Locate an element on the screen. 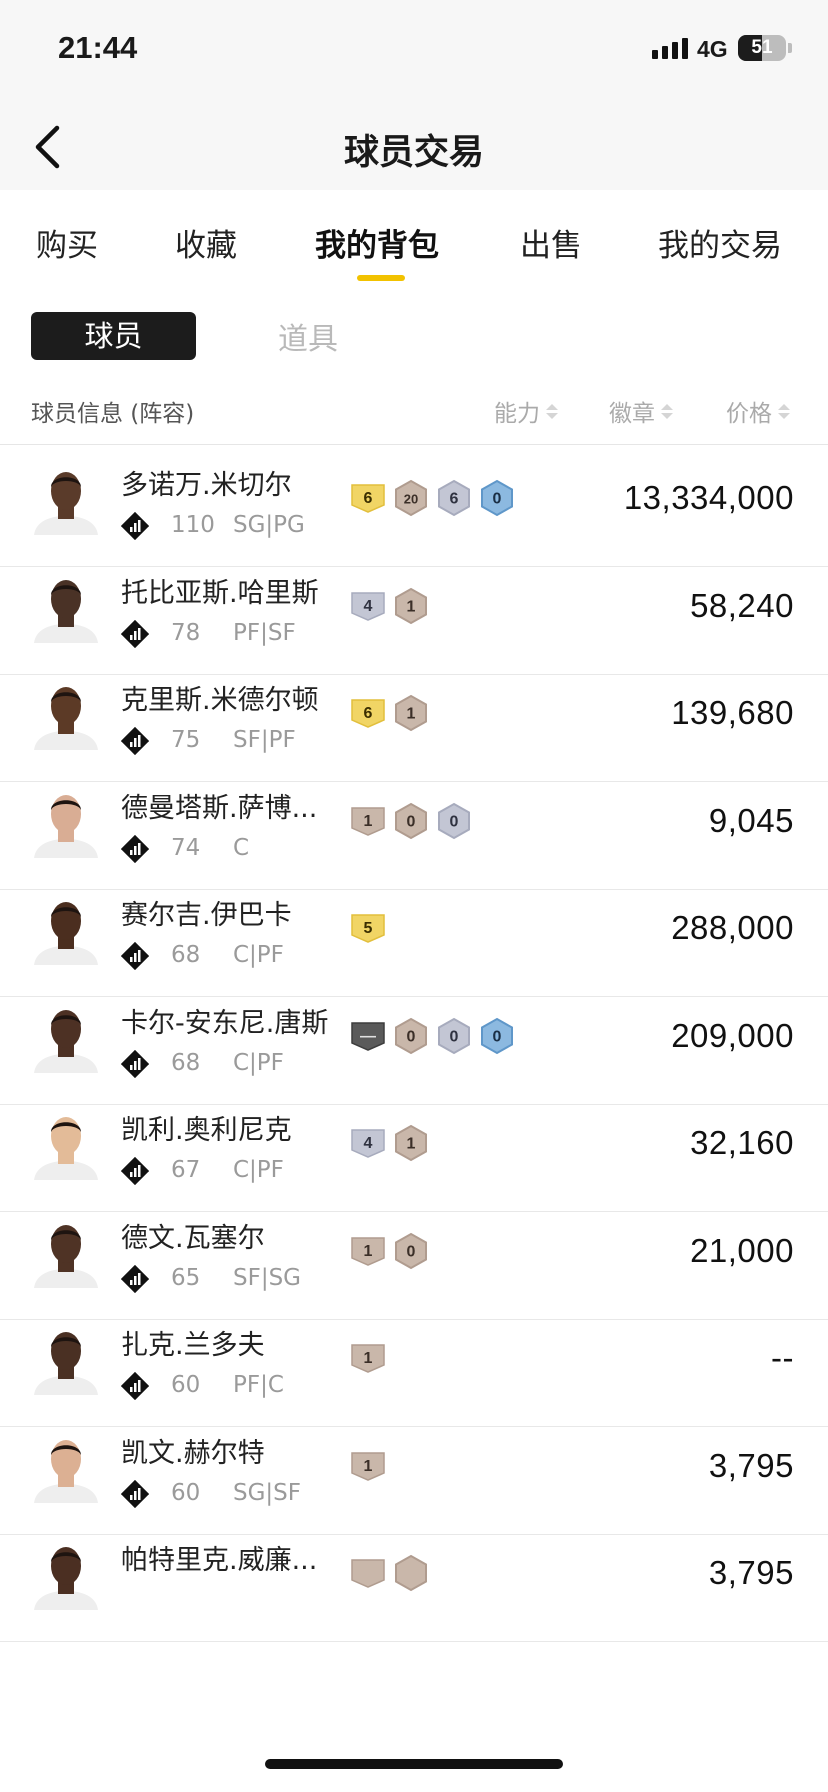  player-row: 凯利.奥利尼克 67 C|PF 4 1 32,160 is located at coordinates (414, 1151).